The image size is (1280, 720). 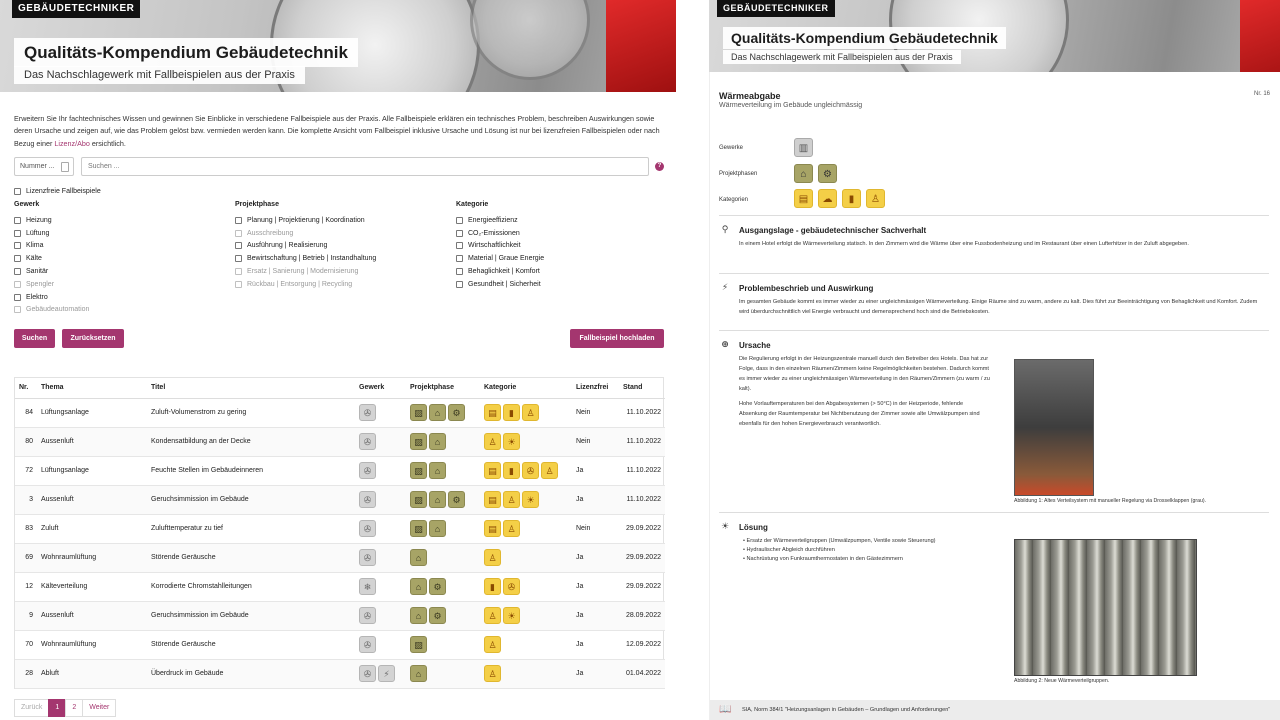 I want to click on checkbox-label: Gebäudeautomation, so click(x=58, y=310).